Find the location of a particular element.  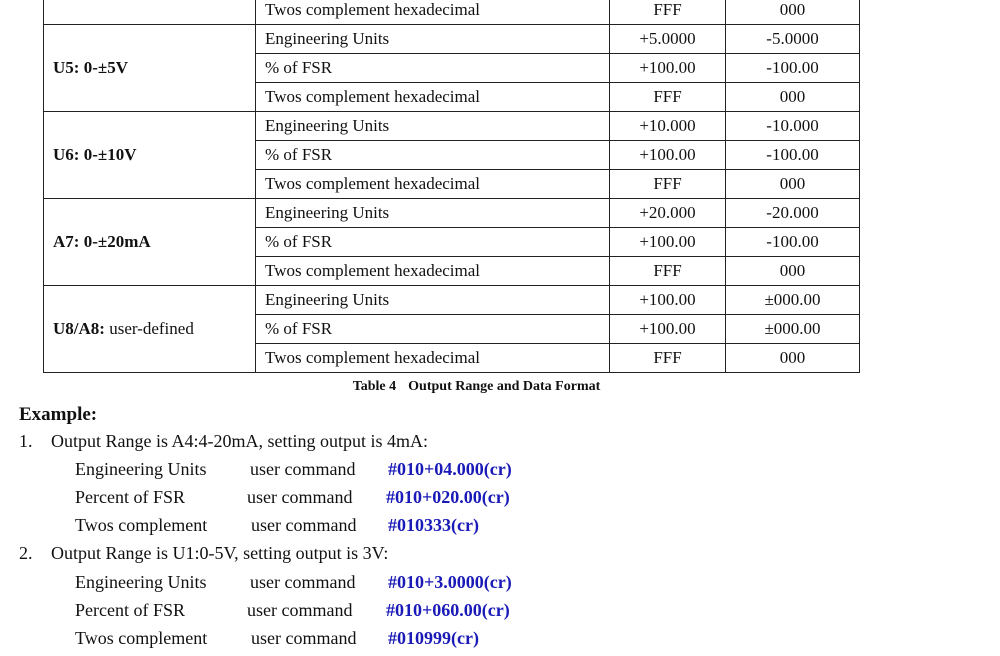

range-code: U8/A8: is located at coordinates (79, 328).